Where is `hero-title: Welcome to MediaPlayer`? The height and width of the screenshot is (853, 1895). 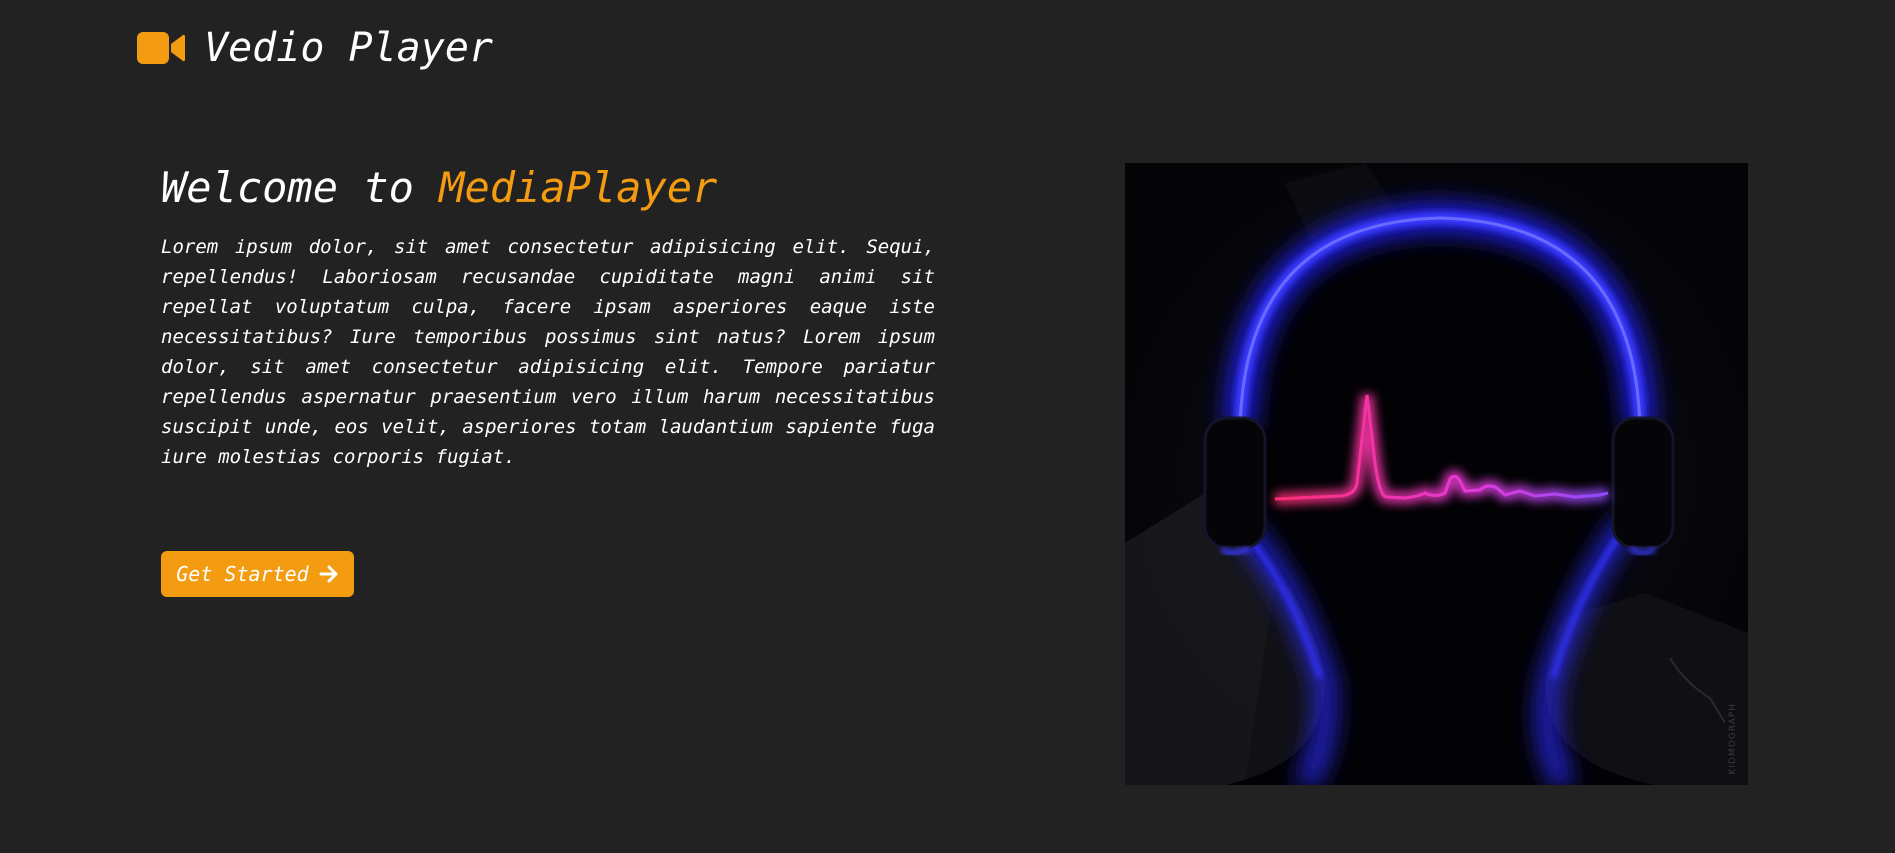
hero-title: Welcome to MediaPlayer is located at coordinates (439, 188).